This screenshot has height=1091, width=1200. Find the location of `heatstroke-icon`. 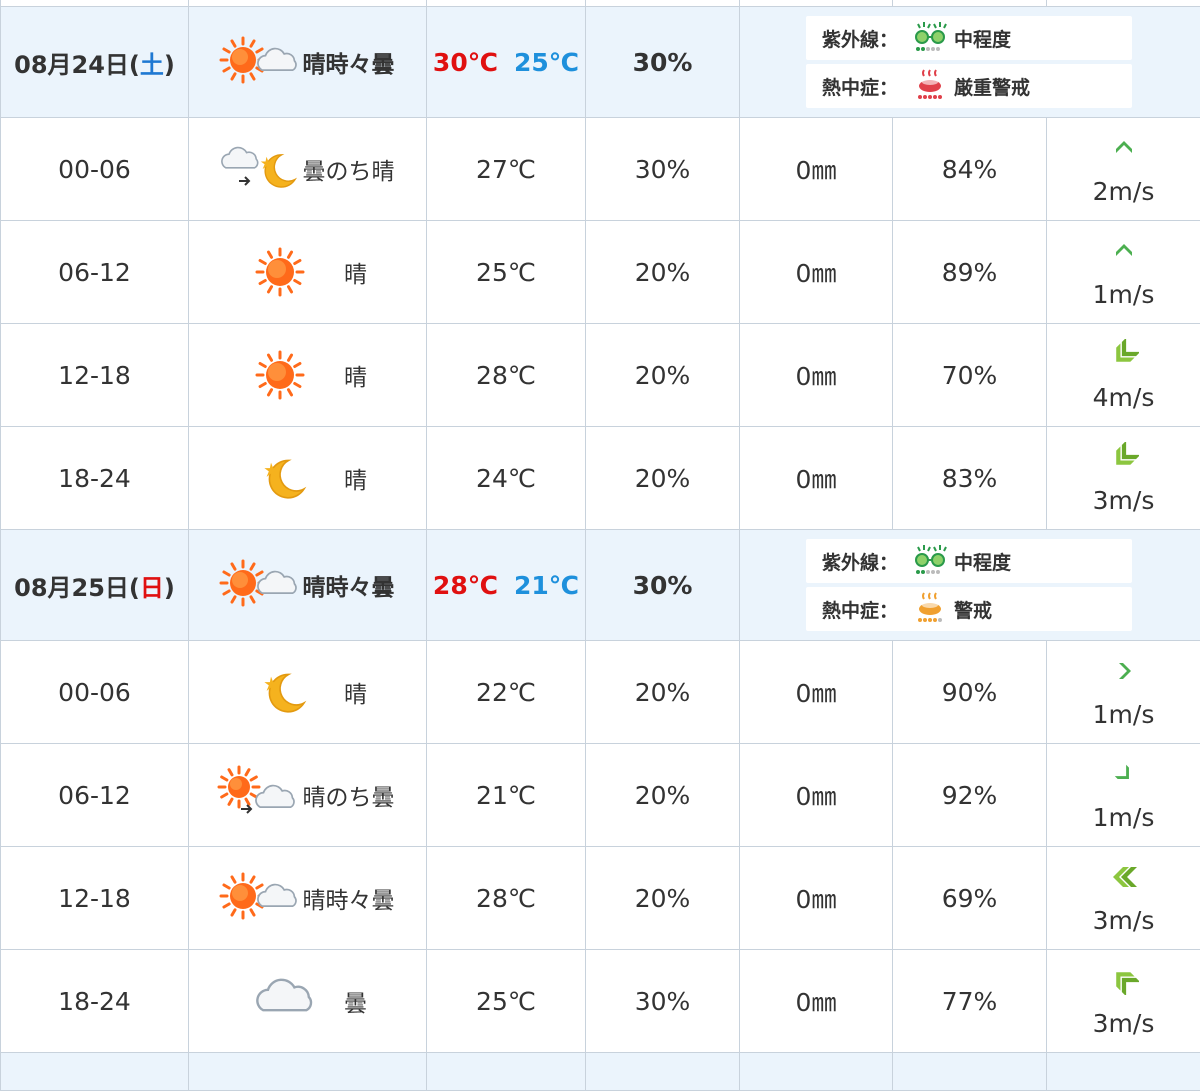

heatstroke-icon is located at coordinates (930, 86).